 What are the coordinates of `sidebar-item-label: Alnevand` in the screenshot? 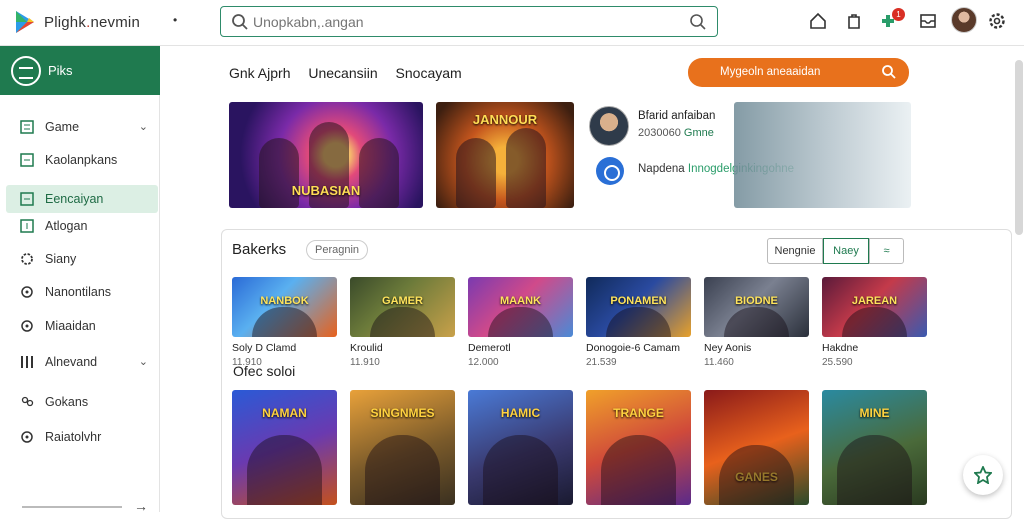 It's located at (71, 362).